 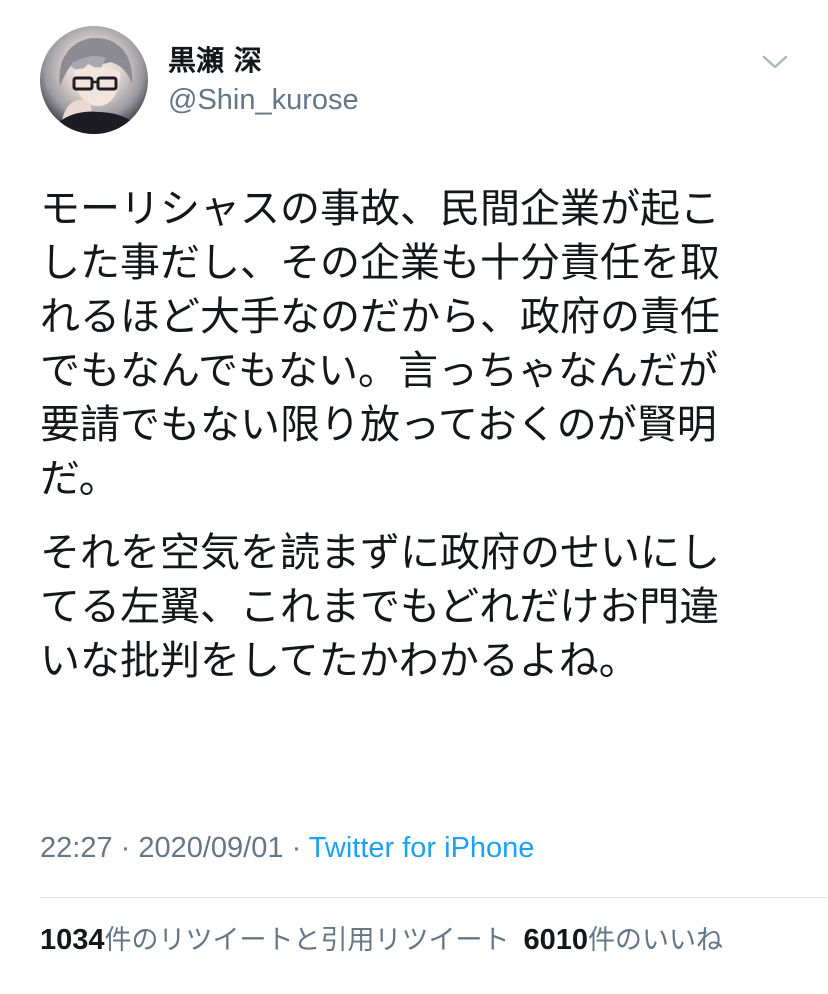 What do you see at coordinates (210, 848) in the screenshot?
I see `tweet-date: 2020/09/01` at bounding box center [210, 848].